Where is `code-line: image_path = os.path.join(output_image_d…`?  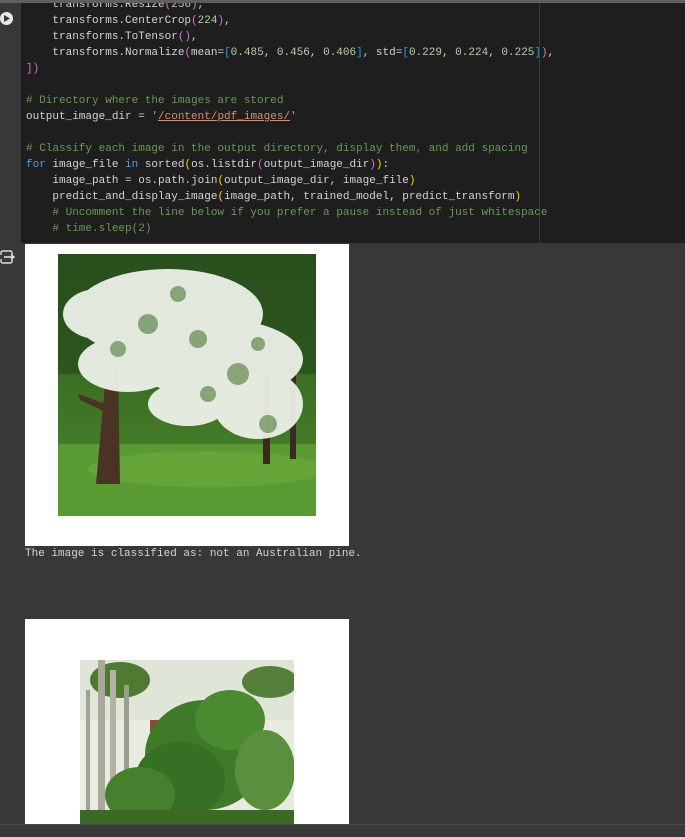 code-line: image_path = os.path.join(output_image_d… is located at coordinates (290, 181).